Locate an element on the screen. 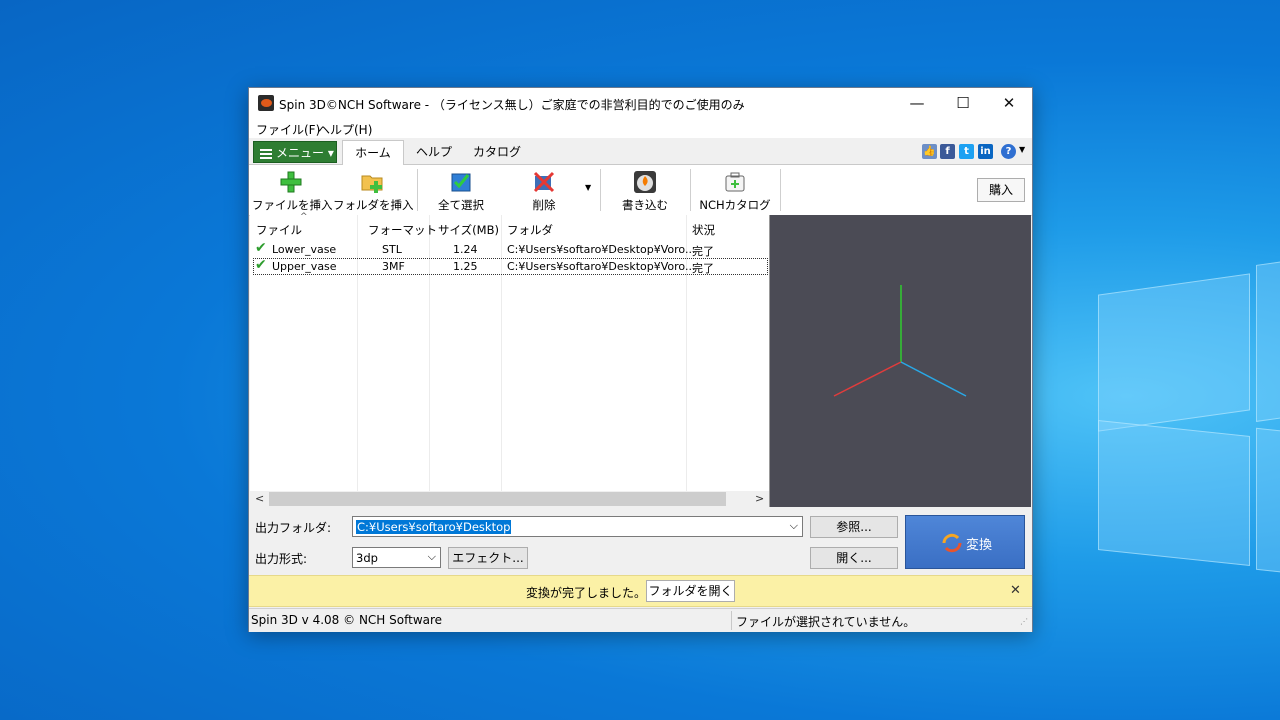  insert-folder-button: フォルダを挿入 is located at coordinates (373, 190).